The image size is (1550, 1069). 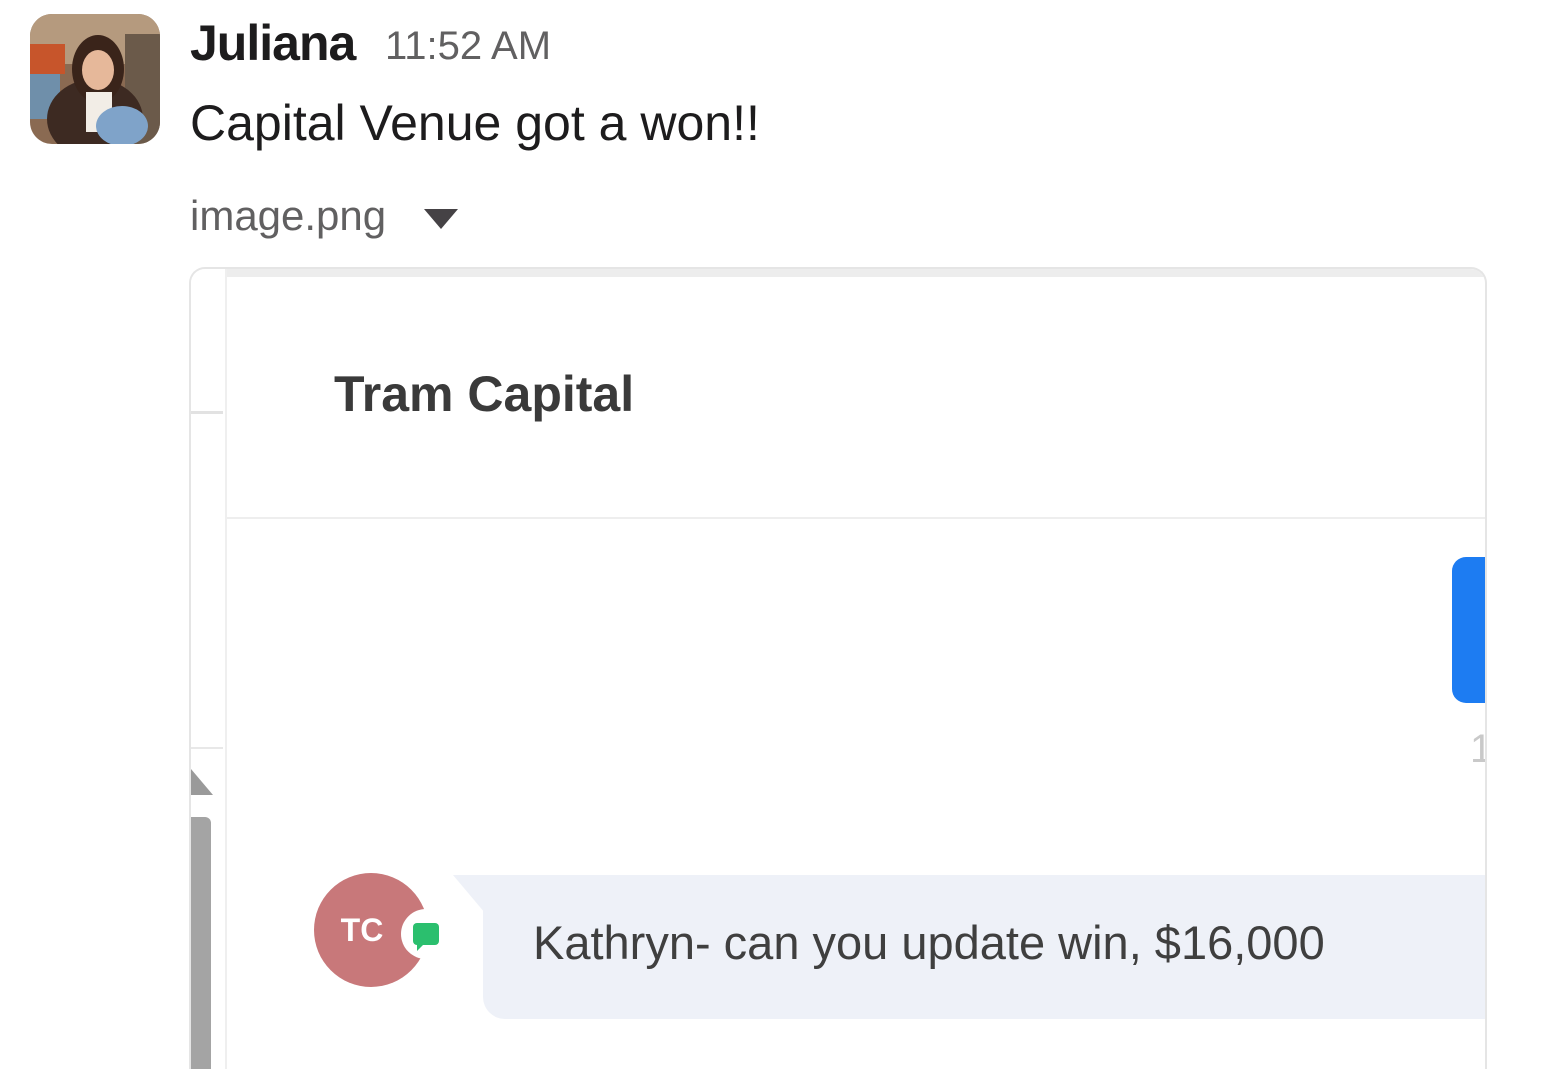 What do you see at coordinates (1477, 749) in the screenshot?
I see `clipped-label: 1` at bounding box center [1477, 749].